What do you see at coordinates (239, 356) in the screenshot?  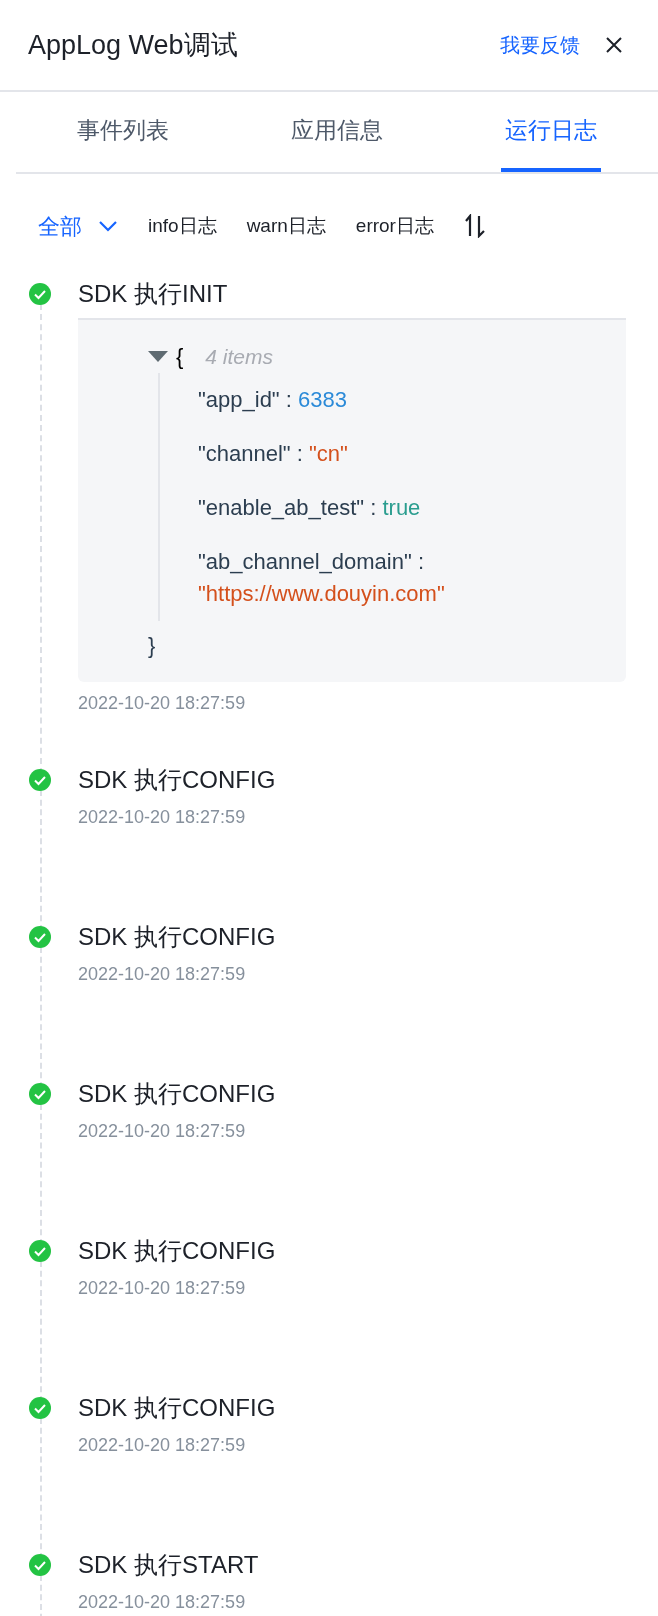 I see `item-count: 4 items` at bounding box center [239, 356].